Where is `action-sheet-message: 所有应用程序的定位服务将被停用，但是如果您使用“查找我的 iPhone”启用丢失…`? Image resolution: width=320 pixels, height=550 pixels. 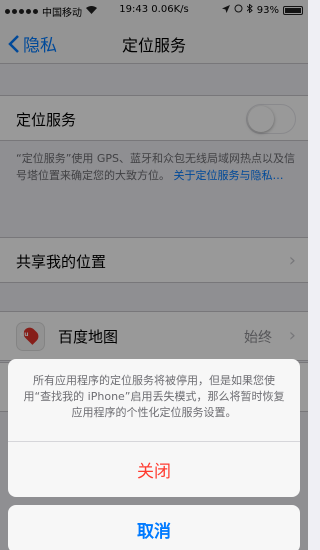
action-sheet-message: 所有应用程序的定位服务将被停用，但是如果您使用“查找我的 iPhone”启用丢失… is located at coordinates (154, 396).